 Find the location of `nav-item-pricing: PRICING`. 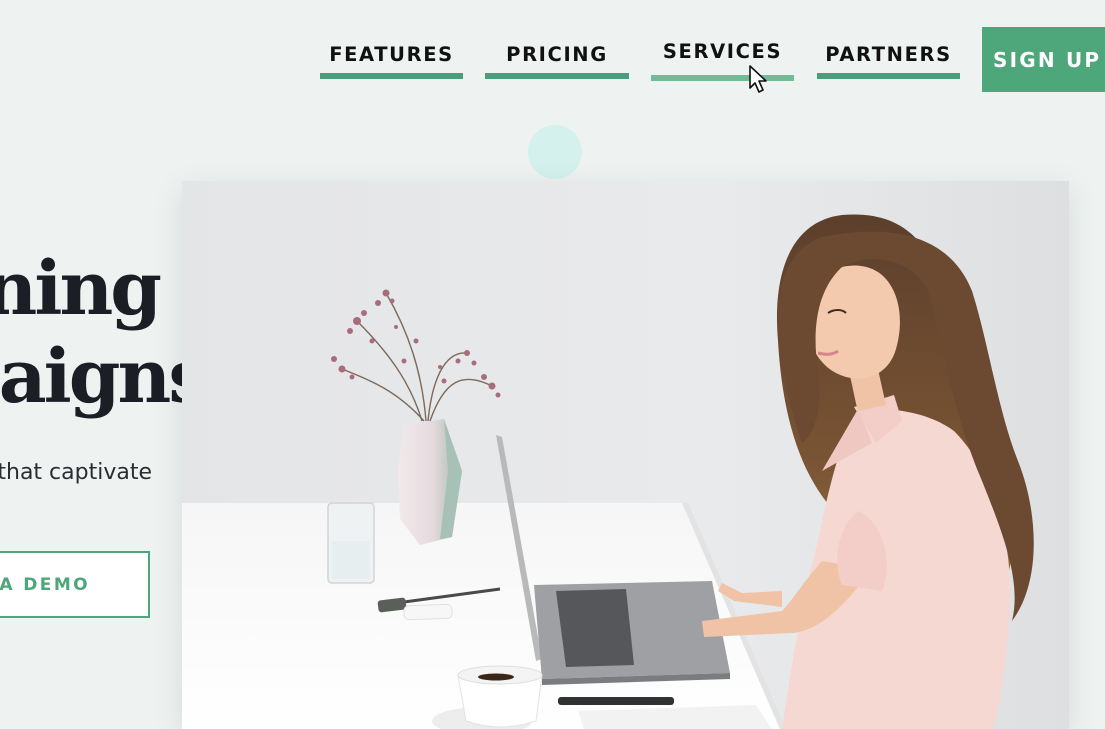

nav-item-pricing: PRICING is located at coordinates (557, 61).